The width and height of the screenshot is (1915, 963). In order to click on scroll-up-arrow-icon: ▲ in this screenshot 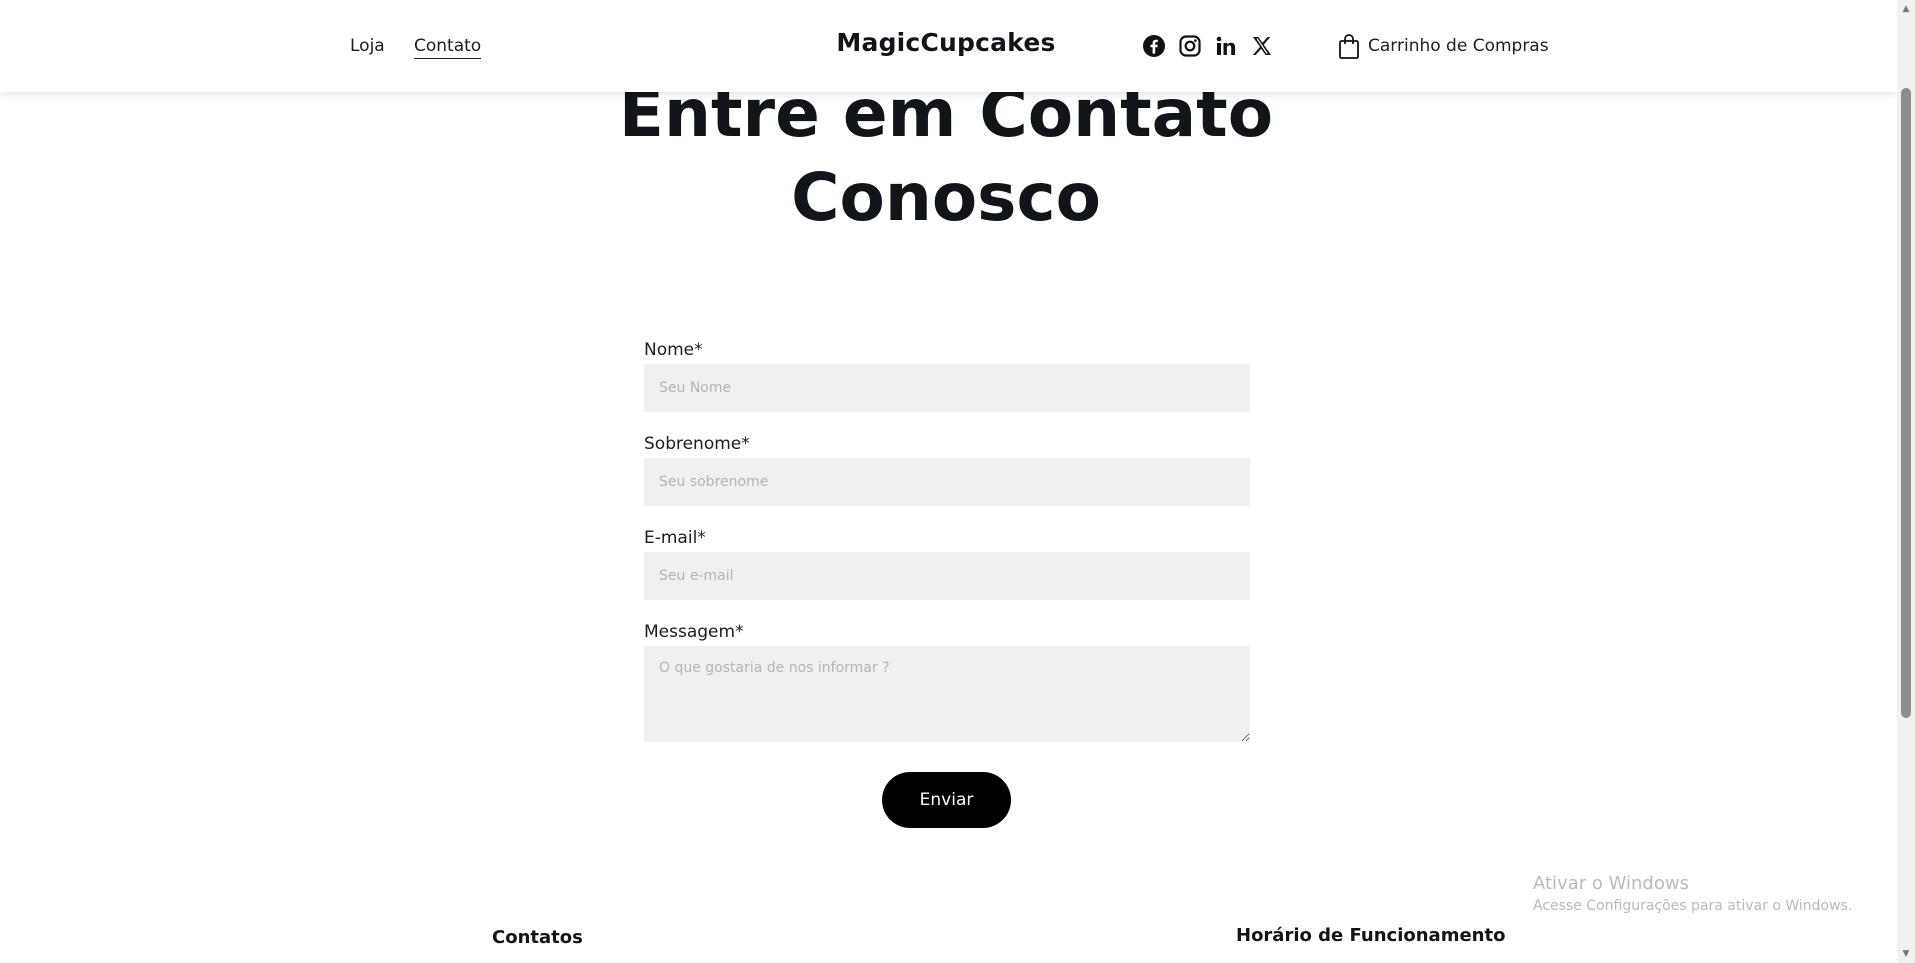, I will do `click(1906, 9)`.